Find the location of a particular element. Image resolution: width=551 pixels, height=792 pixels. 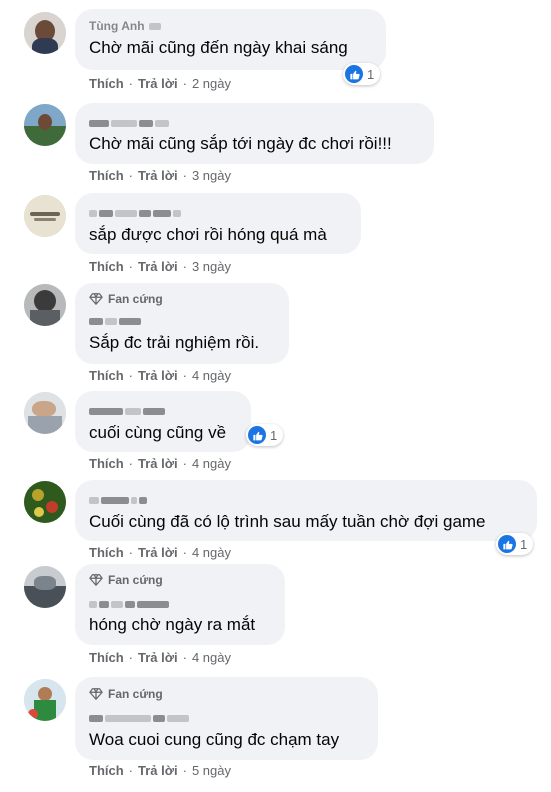

comment-actions: Thích · Trả lời · 2 ngày is located at coordinates (160, 83).